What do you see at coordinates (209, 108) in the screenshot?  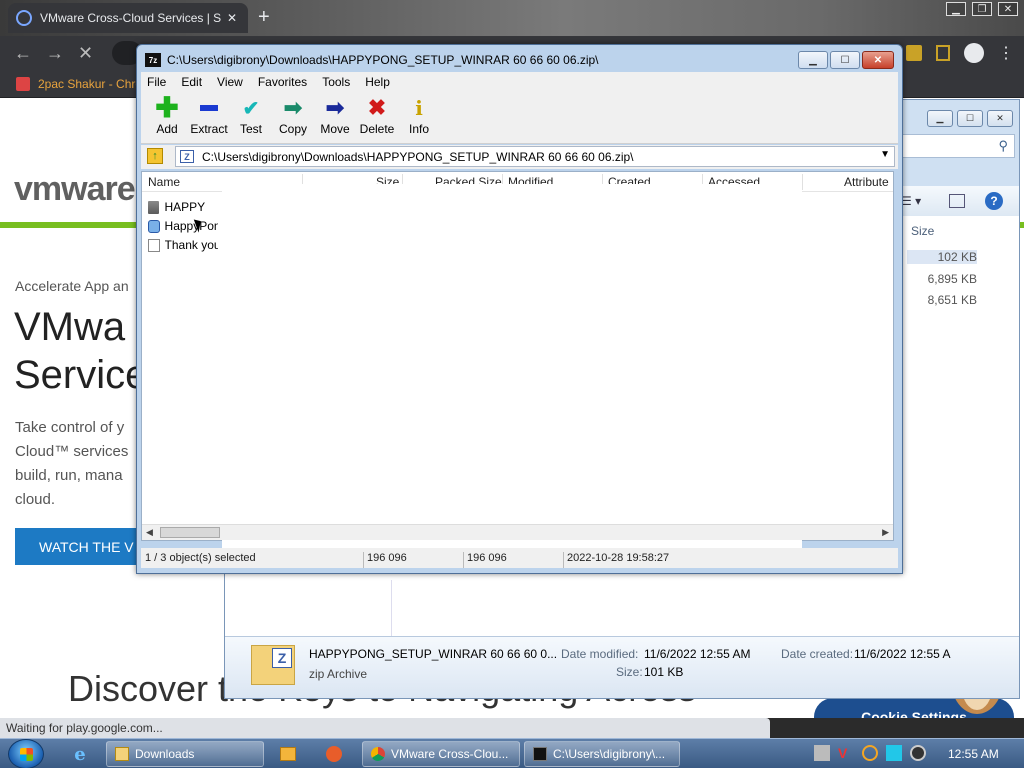 I see `minus-icon` at bounding box center [209, 108].